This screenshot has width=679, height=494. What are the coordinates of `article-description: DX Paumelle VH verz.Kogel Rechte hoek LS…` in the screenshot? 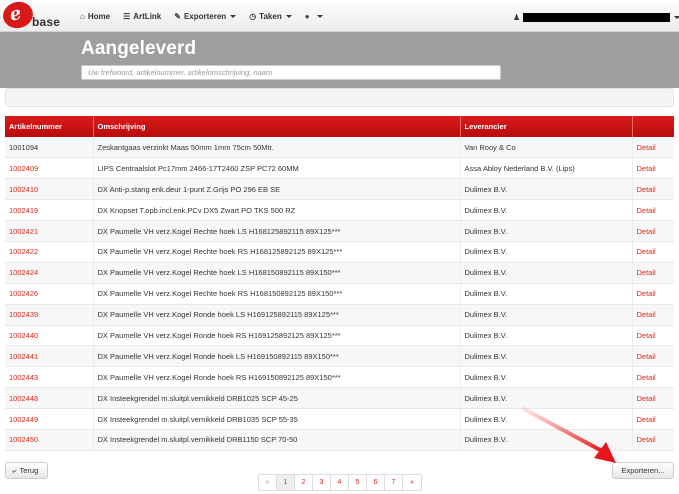 It's located at (277, 231).